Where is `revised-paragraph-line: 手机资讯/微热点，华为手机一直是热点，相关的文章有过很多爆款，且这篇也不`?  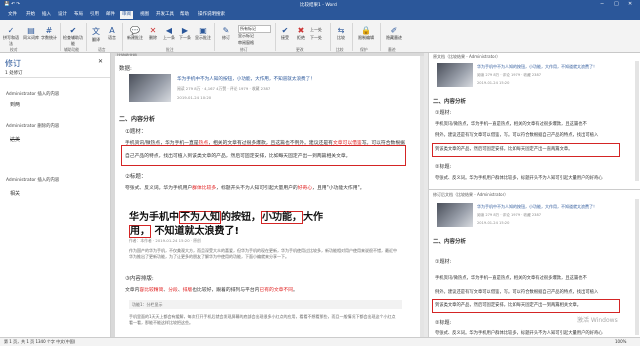
revised-paragraph-line: 手机资讯/微热点，华为手机一直是热点，相关的文章有过很多爆款，且这篇也不 is located at coordinates (511, 278).